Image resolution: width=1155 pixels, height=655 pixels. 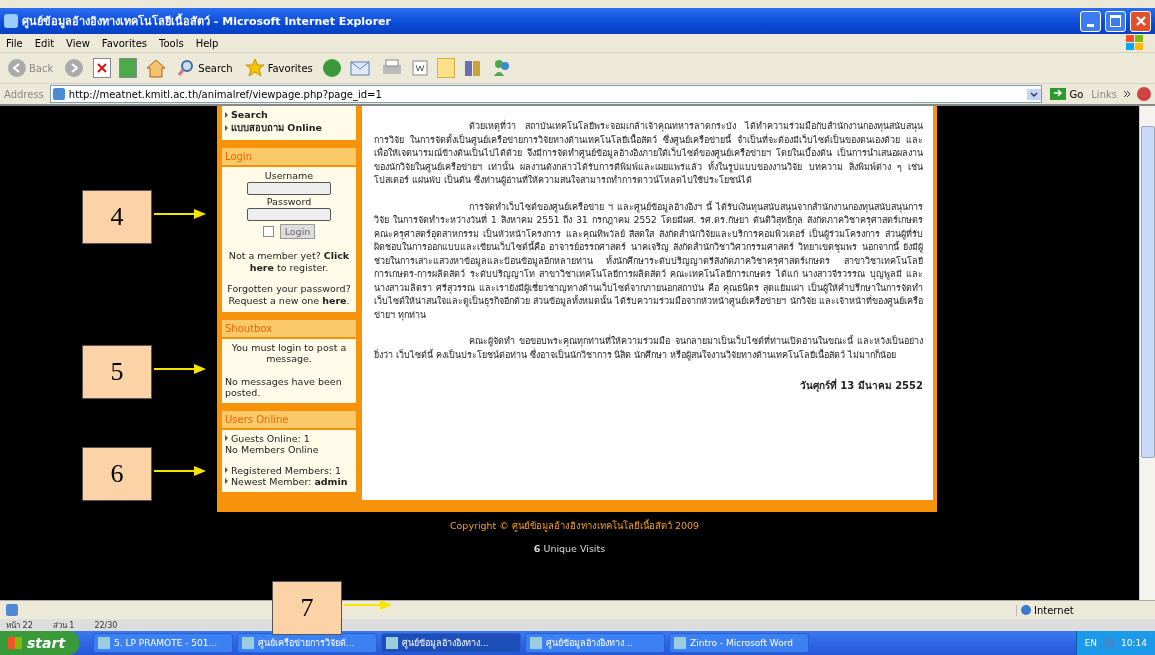 I want to click on username-field, so click(x=289, y=188).